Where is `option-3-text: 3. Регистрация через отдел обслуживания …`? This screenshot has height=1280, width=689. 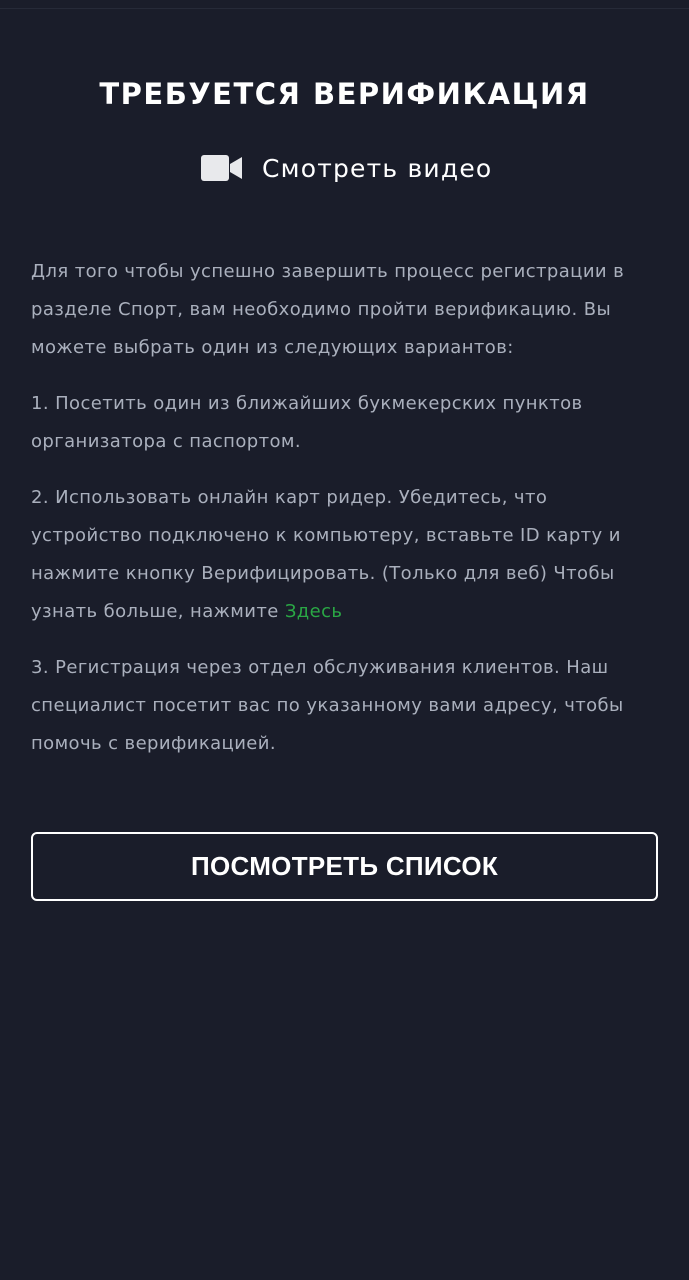
option-3-text: 3. Регистрация через отдел обслуживания … is located at coordinates (327, 705).